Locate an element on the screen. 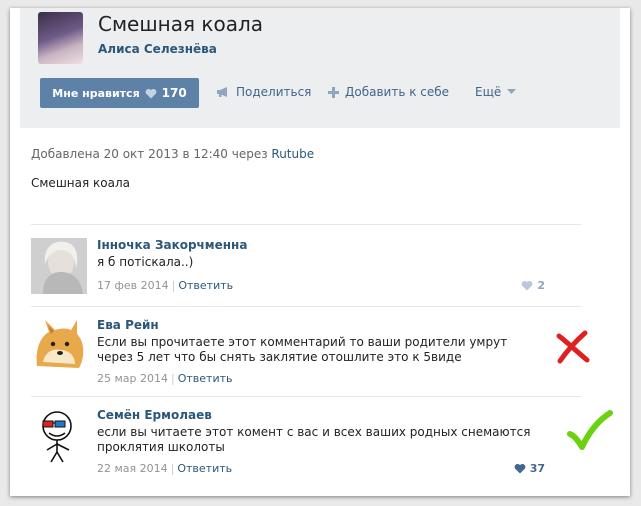 This screenshot has width=641, height=506. like-button: Мне нравится 170 is located at coordinates (119, 93).